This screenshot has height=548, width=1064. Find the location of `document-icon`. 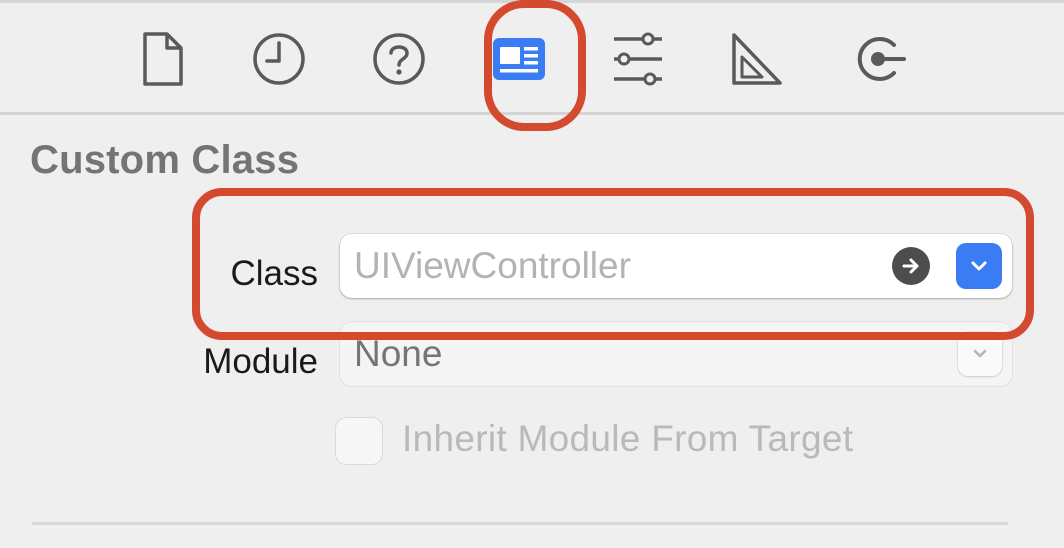

document-icon is located at coordinates (163, 59).